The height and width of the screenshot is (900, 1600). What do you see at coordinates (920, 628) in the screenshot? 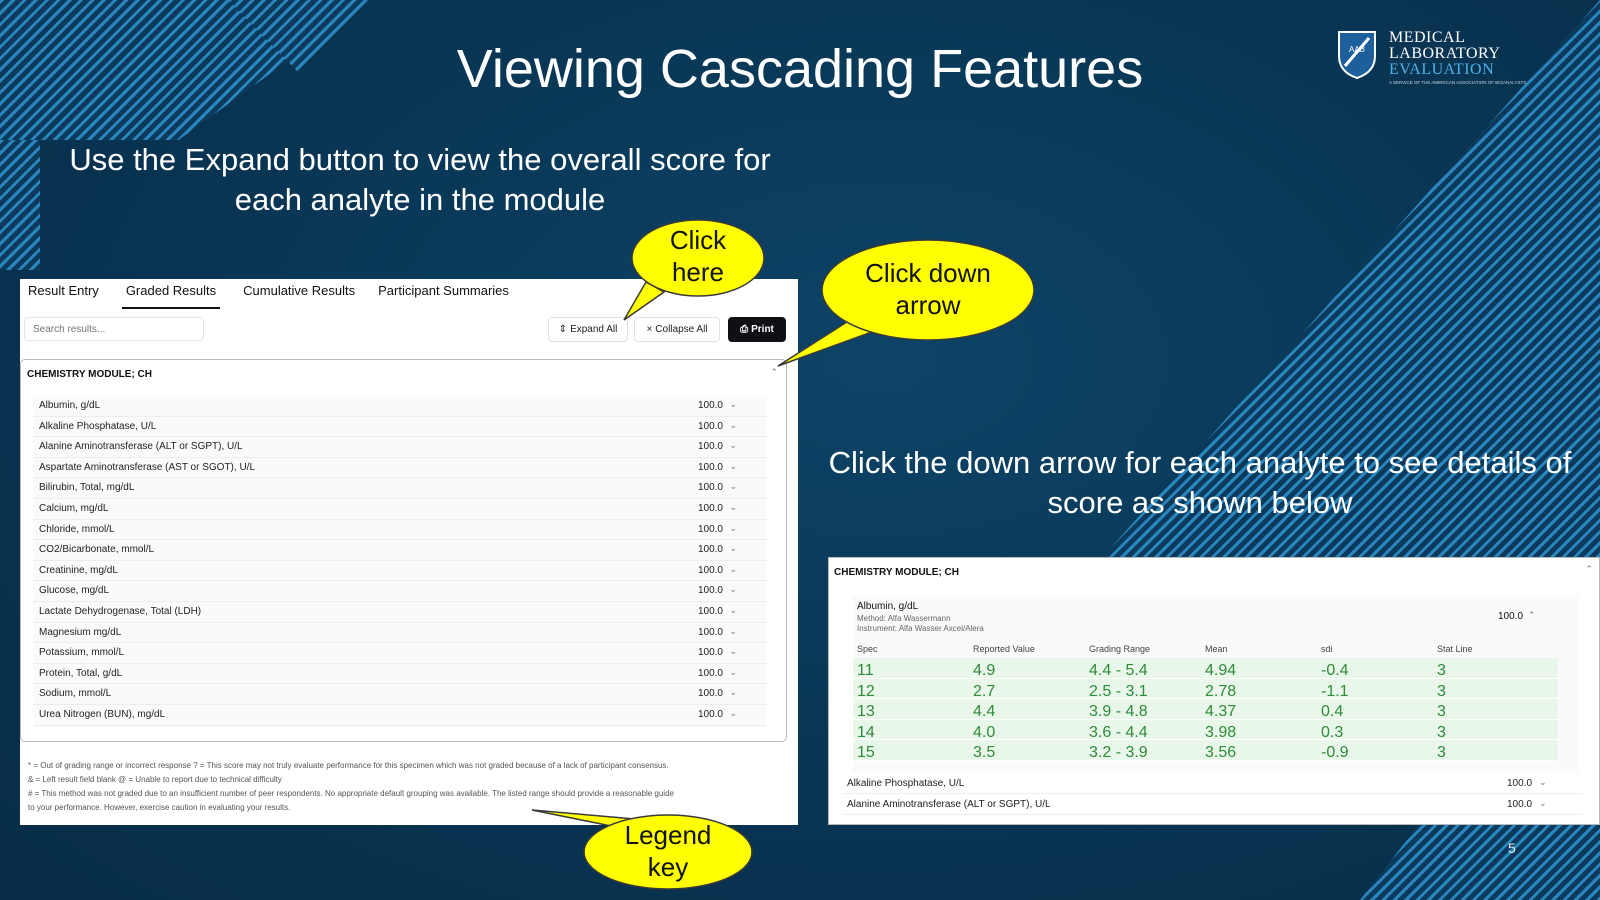
I see `detail-instrument: Instrument: Alfa Wasser Axcel/Alera` at bounding box center [920, 628].